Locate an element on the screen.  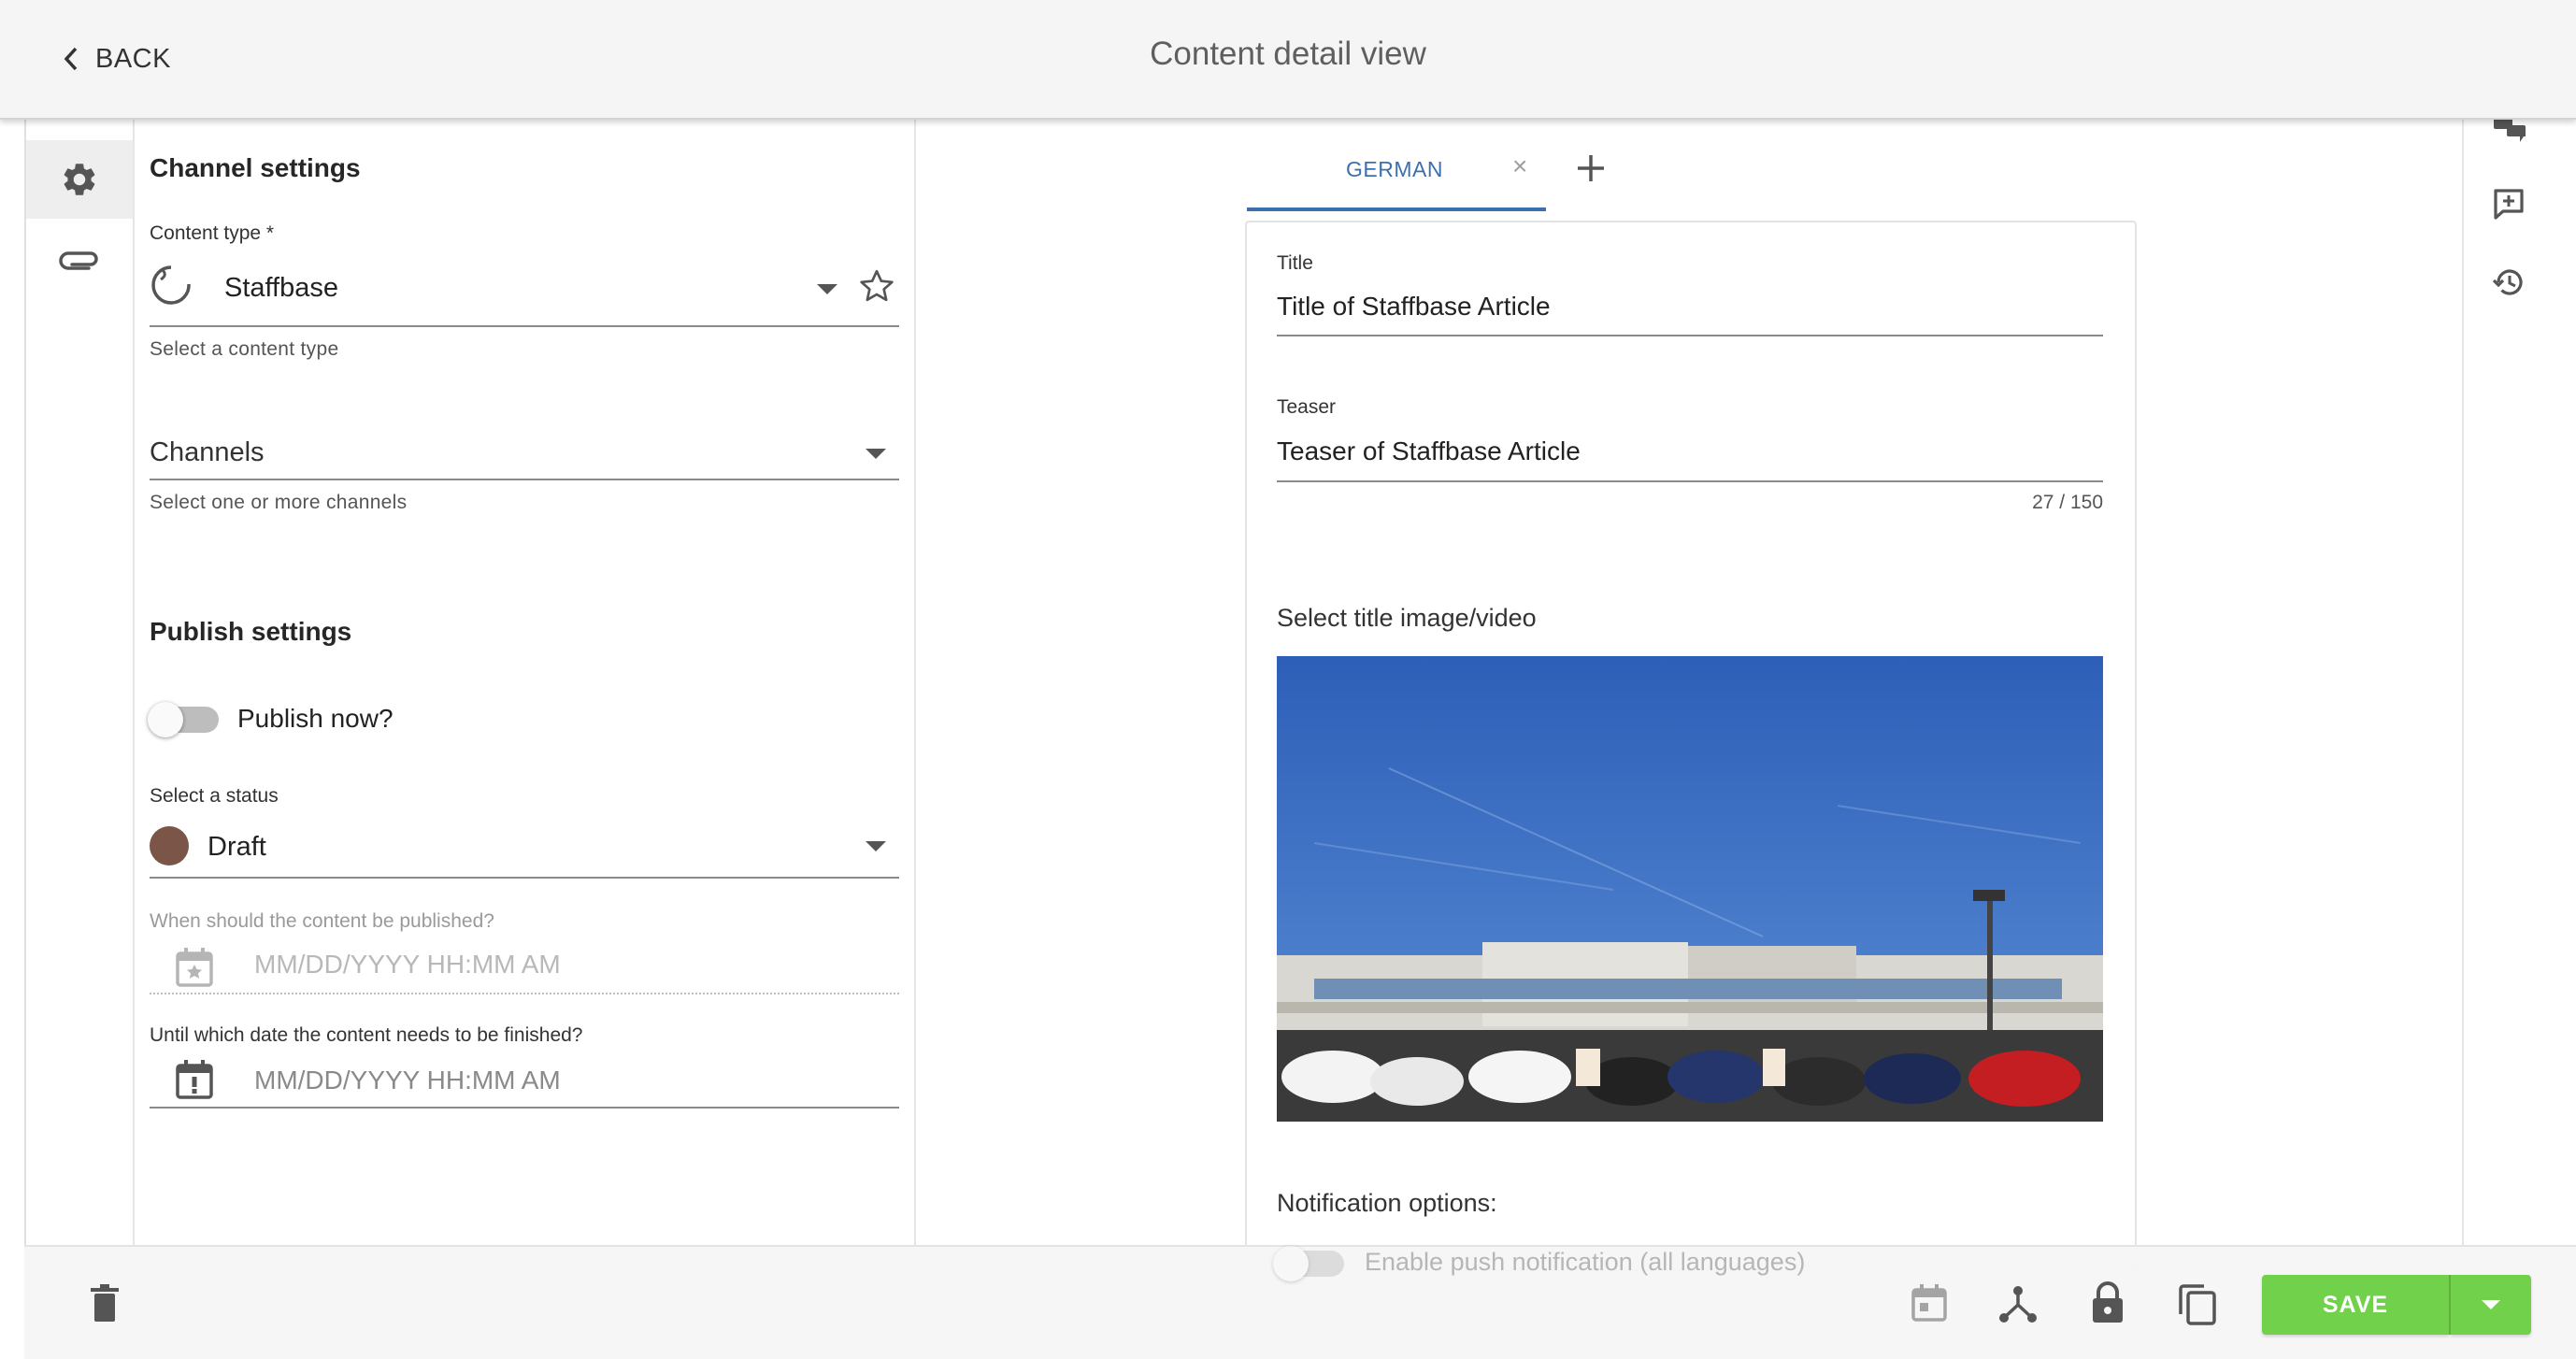
add-language-icon is located at coordinates (1591, 168).